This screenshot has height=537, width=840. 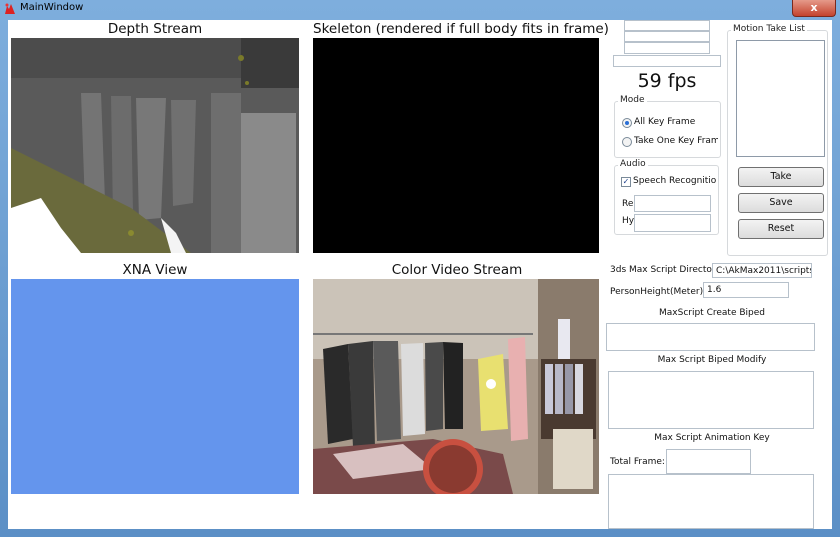 What do you see at coordinates (632, 100) in the screenshot?
I see `mode-group-label: Mode` at bounding box center [632, 100].